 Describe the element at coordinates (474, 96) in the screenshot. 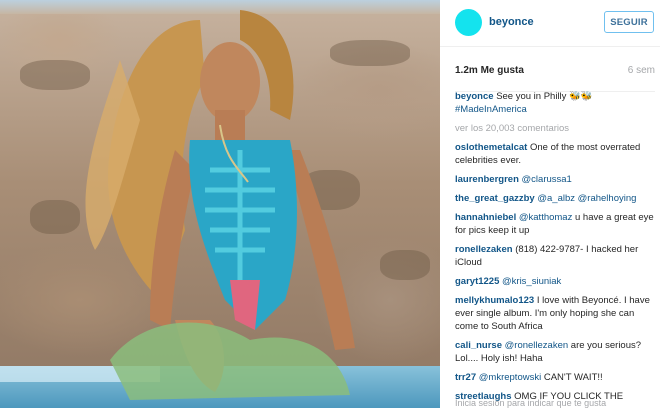

I see `caption-username: beyonce` at that location.